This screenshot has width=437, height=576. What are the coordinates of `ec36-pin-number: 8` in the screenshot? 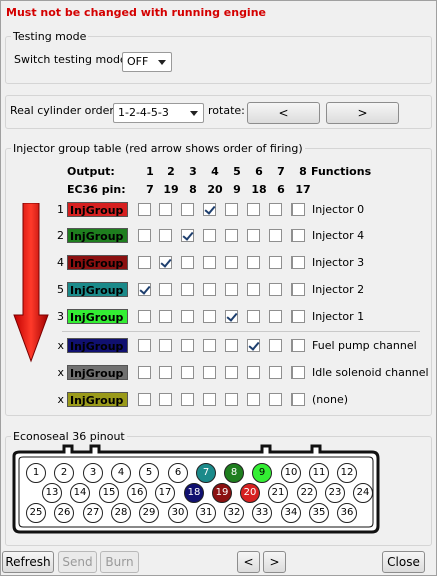 It's located at (193, 189).